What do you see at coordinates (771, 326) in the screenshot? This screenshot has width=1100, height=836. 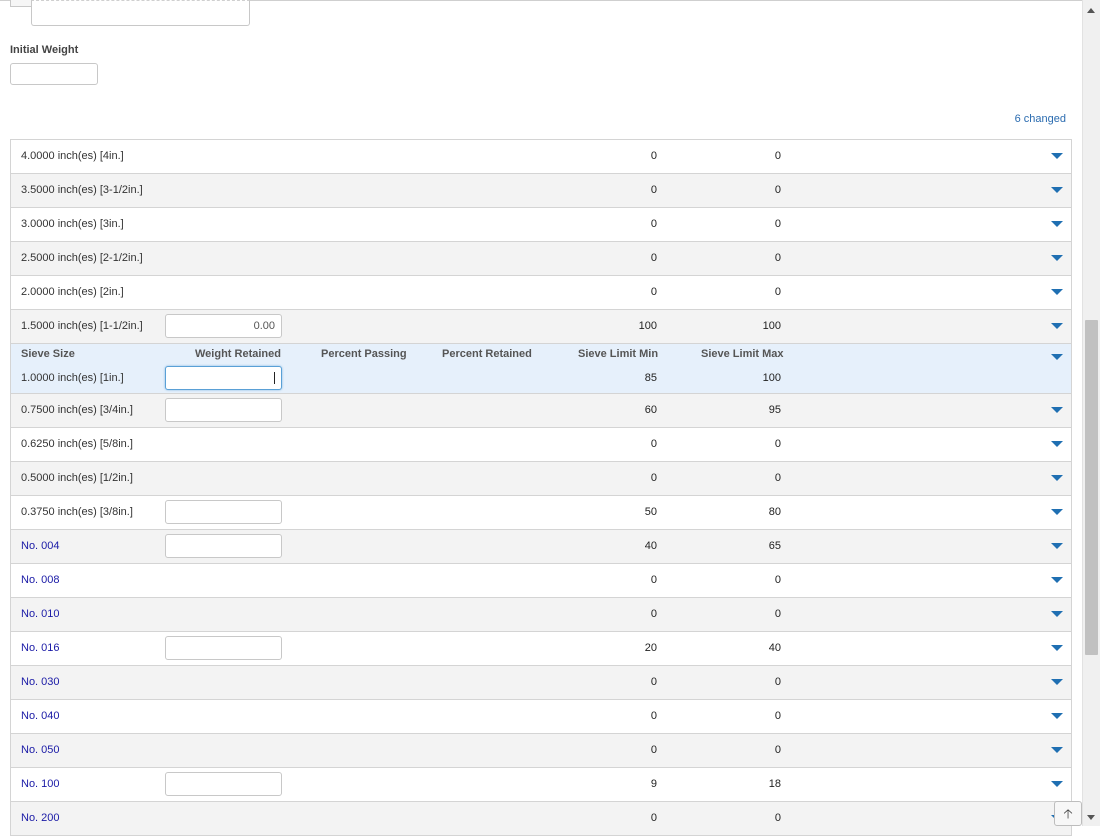 I see `sieve-limit-max: 100` at bounding box center [771, 326].